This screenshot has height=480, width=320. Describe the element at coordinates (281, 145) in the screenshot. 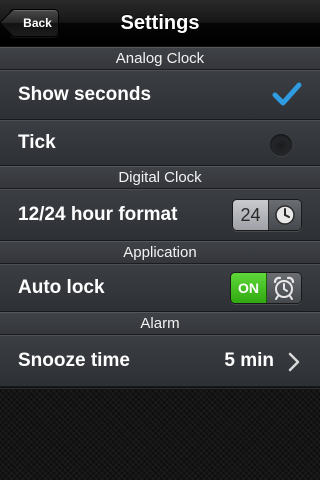

I see `radio-icon` at that location.